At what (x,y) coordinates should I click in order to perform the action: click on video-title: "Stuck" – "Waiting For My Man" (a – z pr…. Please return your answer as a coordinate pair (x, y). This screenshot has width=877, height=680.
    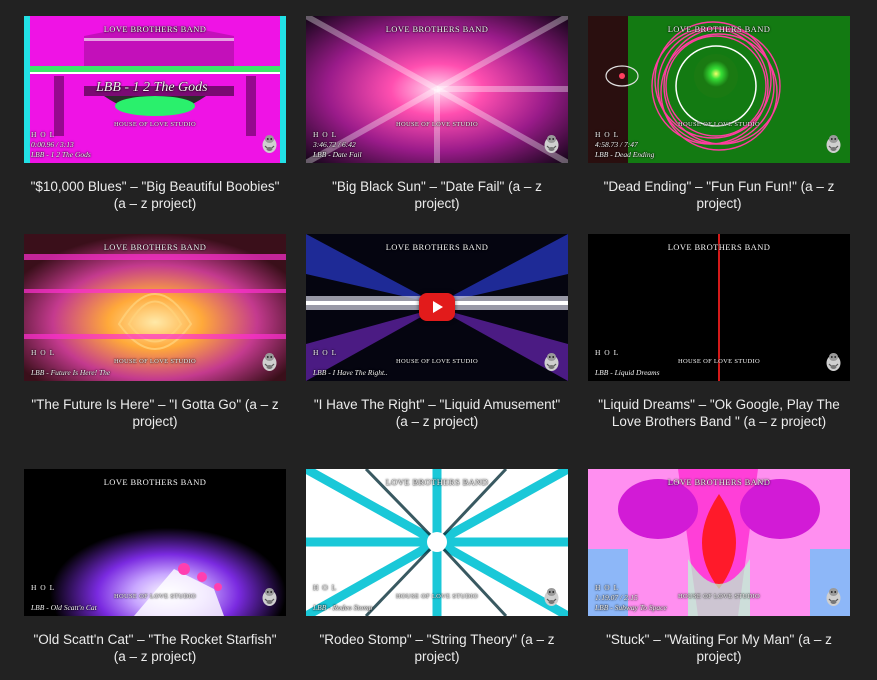
    Looking at the image, I should click on (719, 648).